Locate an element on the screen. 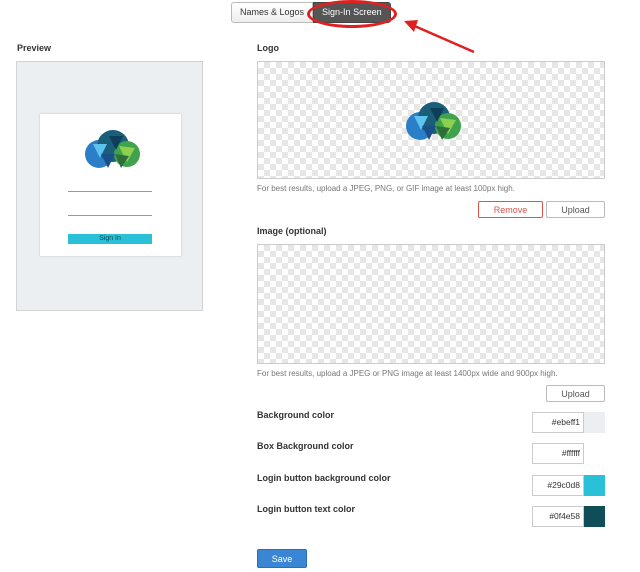 The image size is (640, 572). logo-dropzone is located at coordinates (431, 120).